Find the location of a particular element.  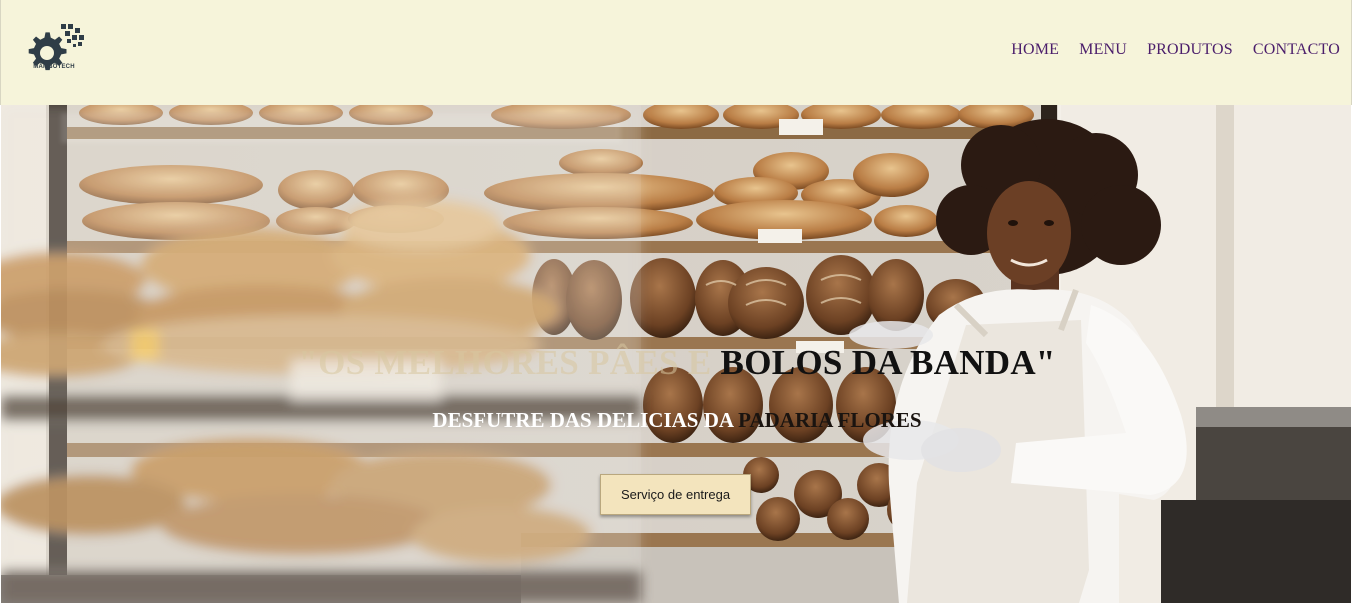

hero-title: "OS MELHORES PÂES E BOLOS DA BANDA" is located at coordinates (676, 363).